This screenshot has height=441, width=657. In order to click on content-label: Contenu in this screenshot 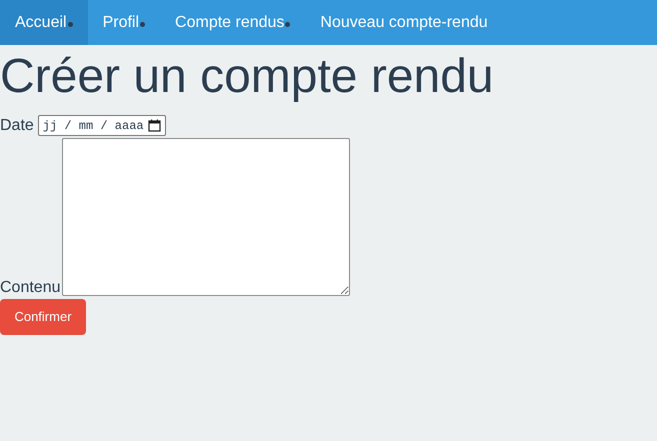, I will do `click(30, 288)`.